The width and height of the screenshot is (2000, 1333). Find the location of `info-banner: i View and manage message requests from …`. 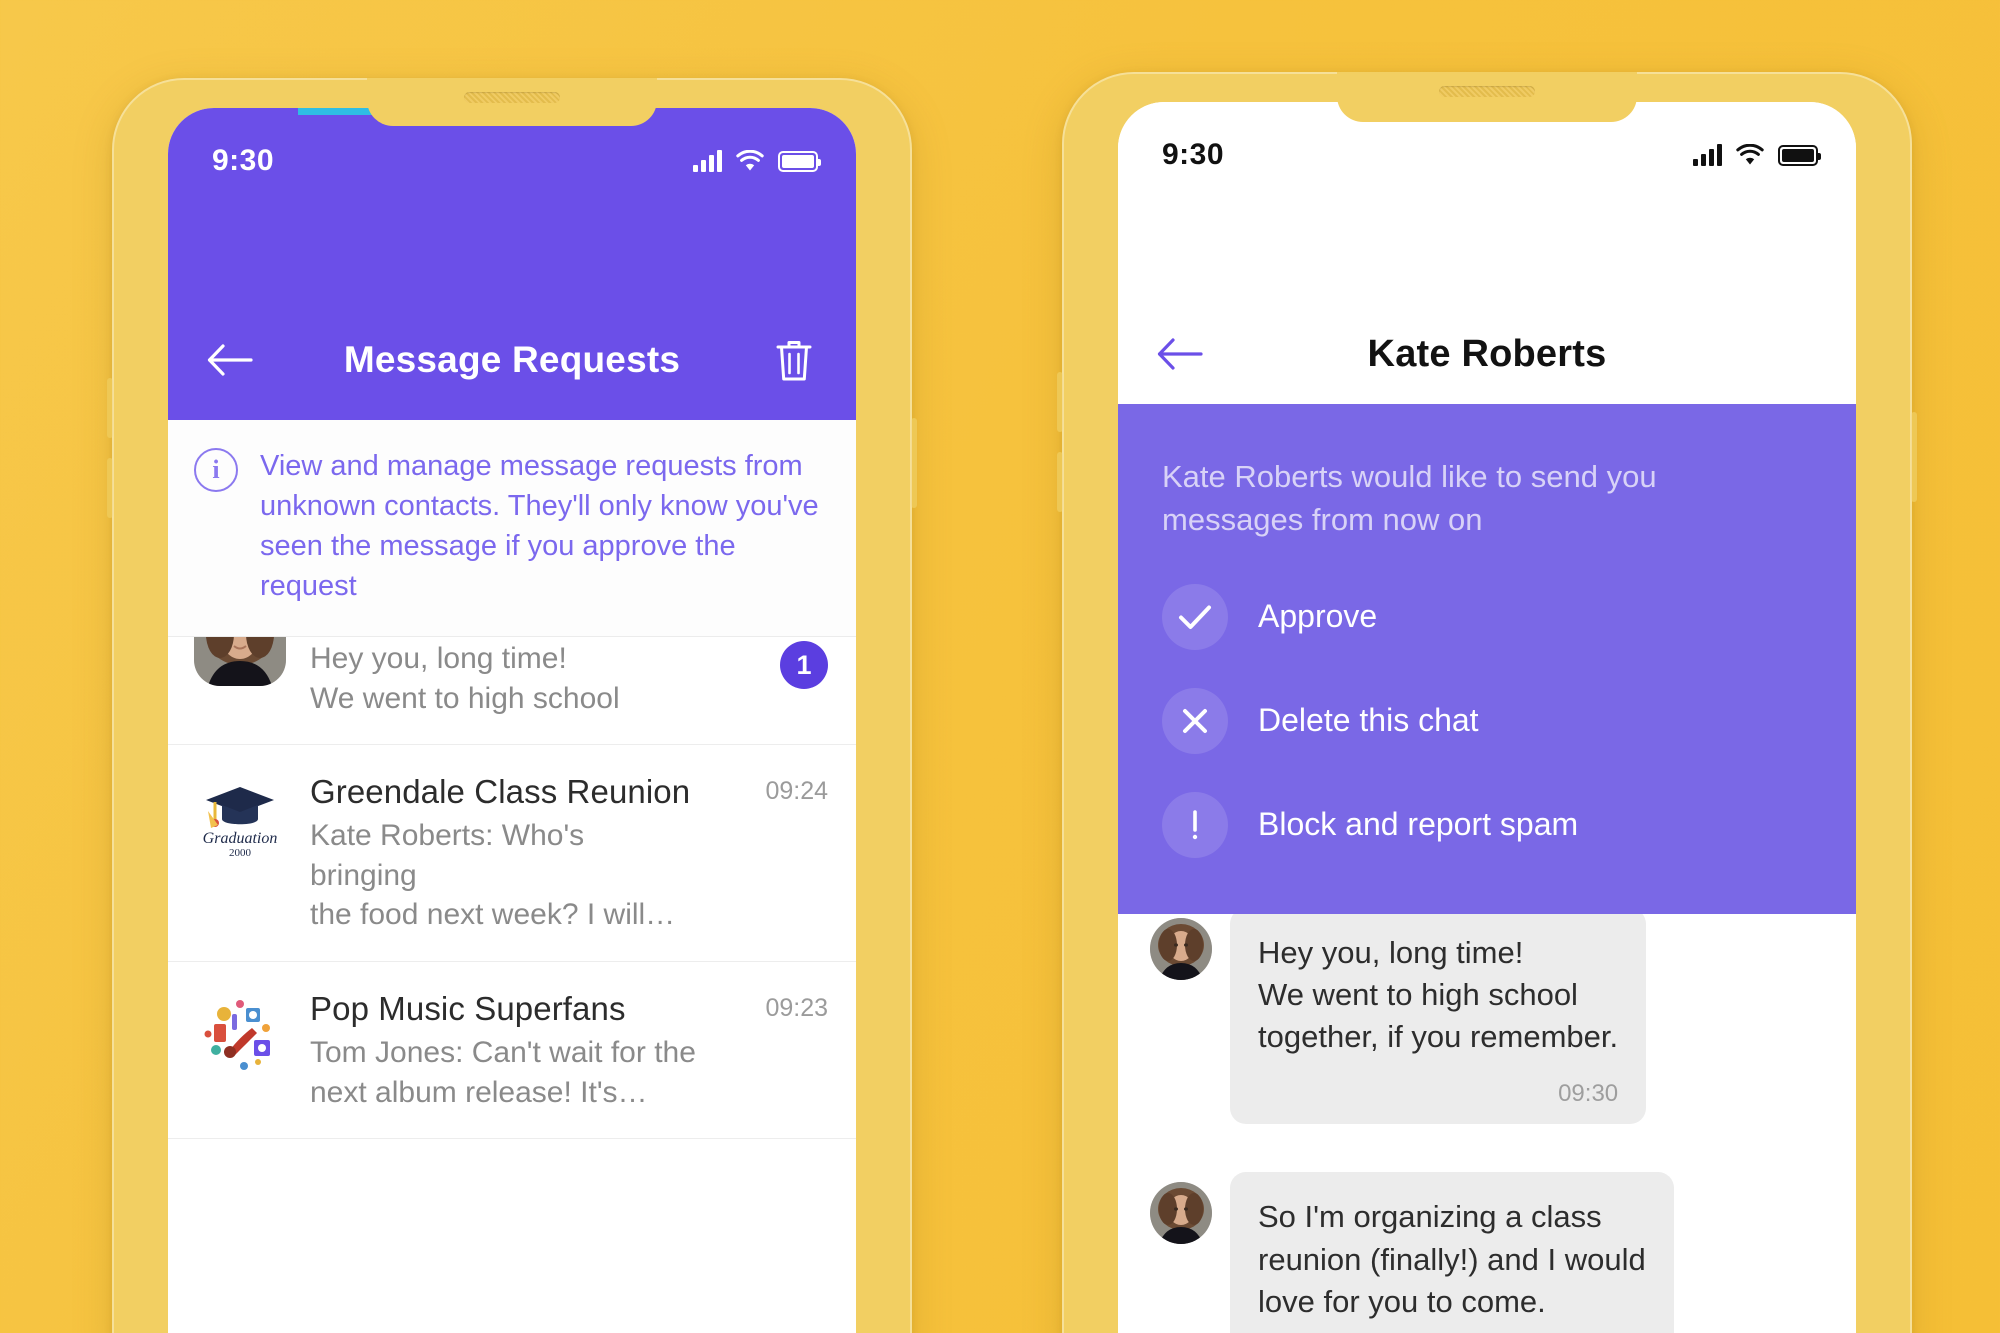

info-banner: i View and manage message requests from … is located at coordinates (512, 529).